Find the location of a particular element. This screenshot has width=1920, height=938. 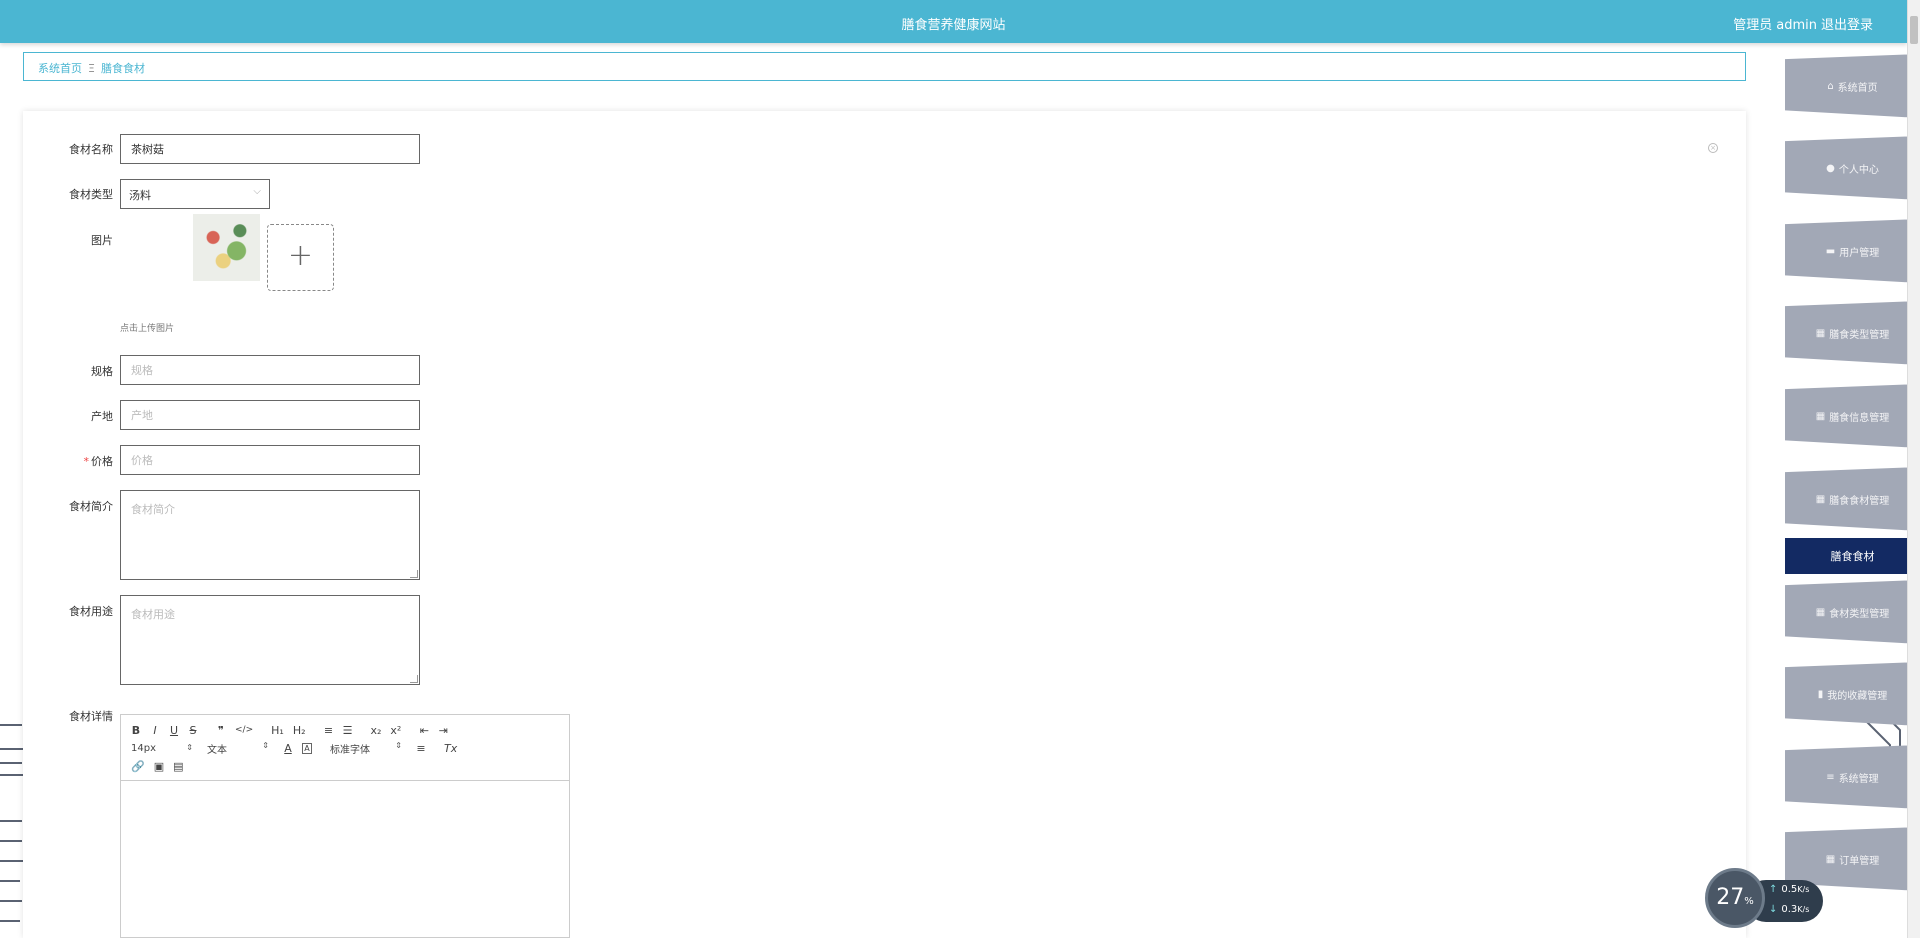

upload-speed-value: 0.5 is located at coordinates (1789, 889).